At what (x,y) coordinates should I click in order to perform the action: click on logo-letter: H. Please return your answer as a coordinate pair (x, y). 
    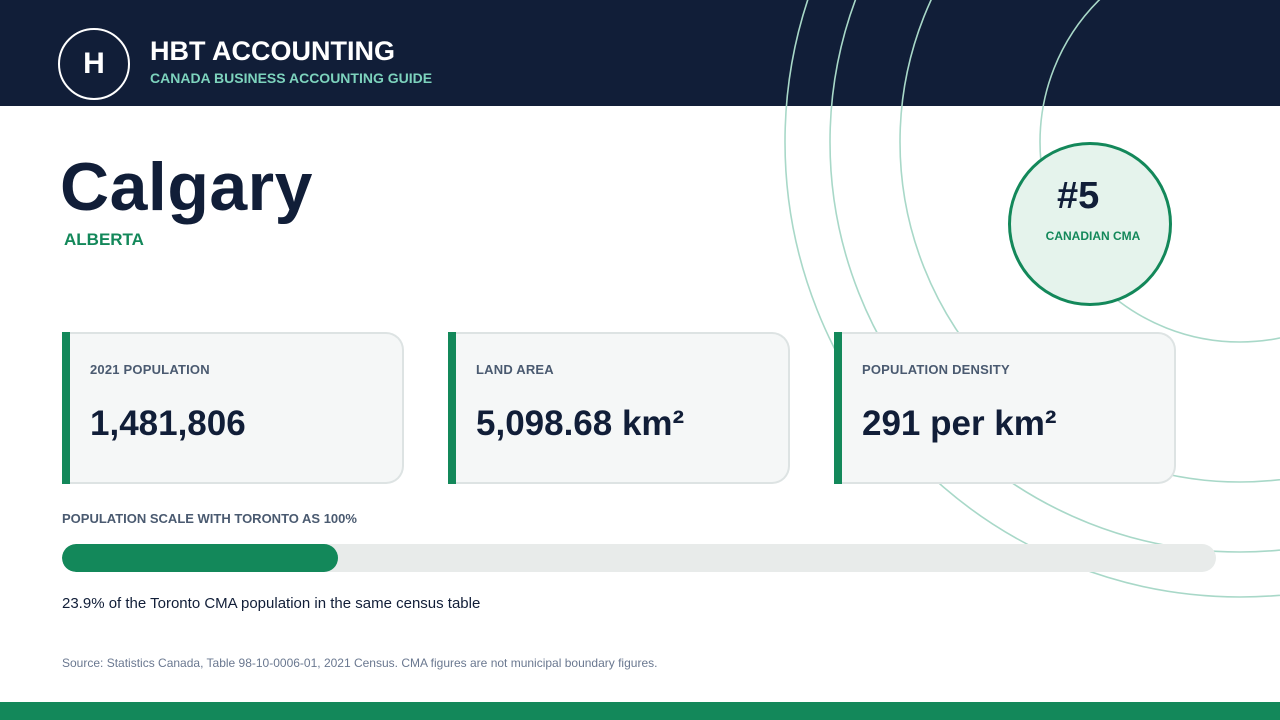
    Looking at the image, I should click on (94, 63).